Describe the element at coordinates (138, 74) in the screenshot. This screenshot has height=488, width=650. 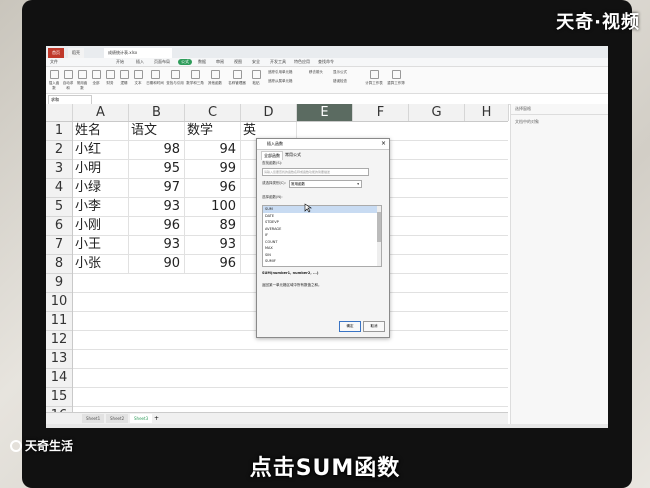
I see `text-icon` at that location.